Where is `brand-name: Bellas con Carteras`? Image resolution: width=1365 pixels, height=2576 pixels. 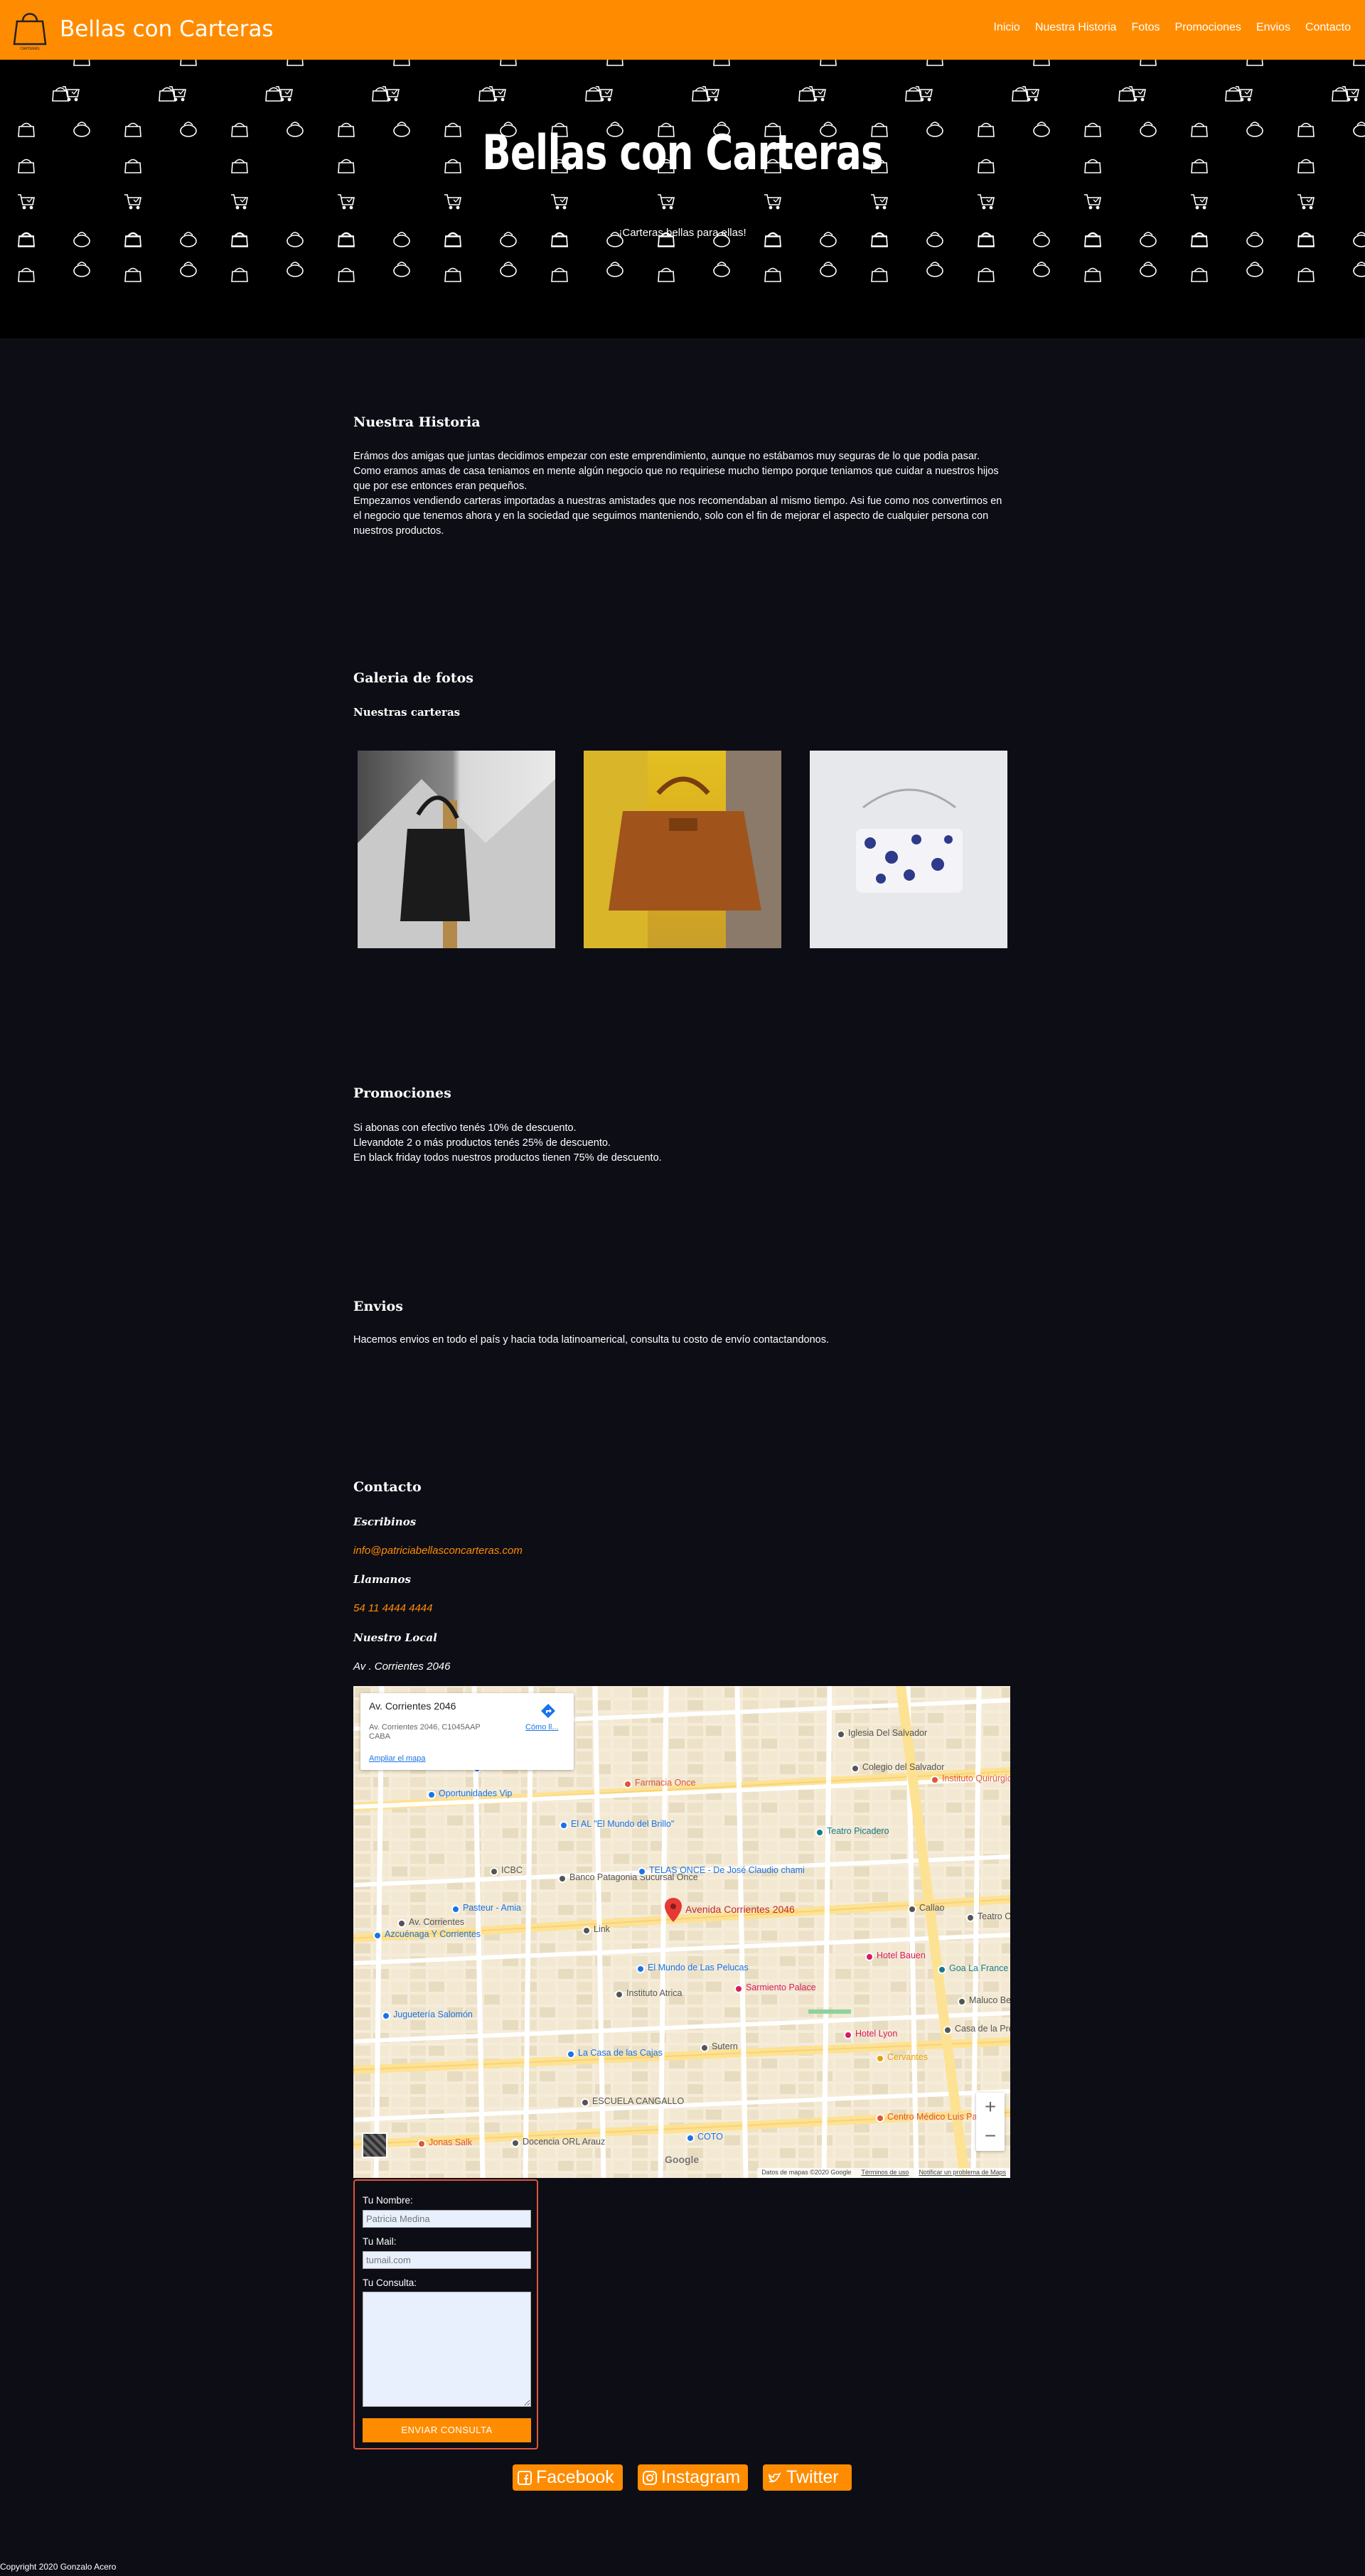
brand-name: Bellas con Carteras is located at coordinates (167, 29).